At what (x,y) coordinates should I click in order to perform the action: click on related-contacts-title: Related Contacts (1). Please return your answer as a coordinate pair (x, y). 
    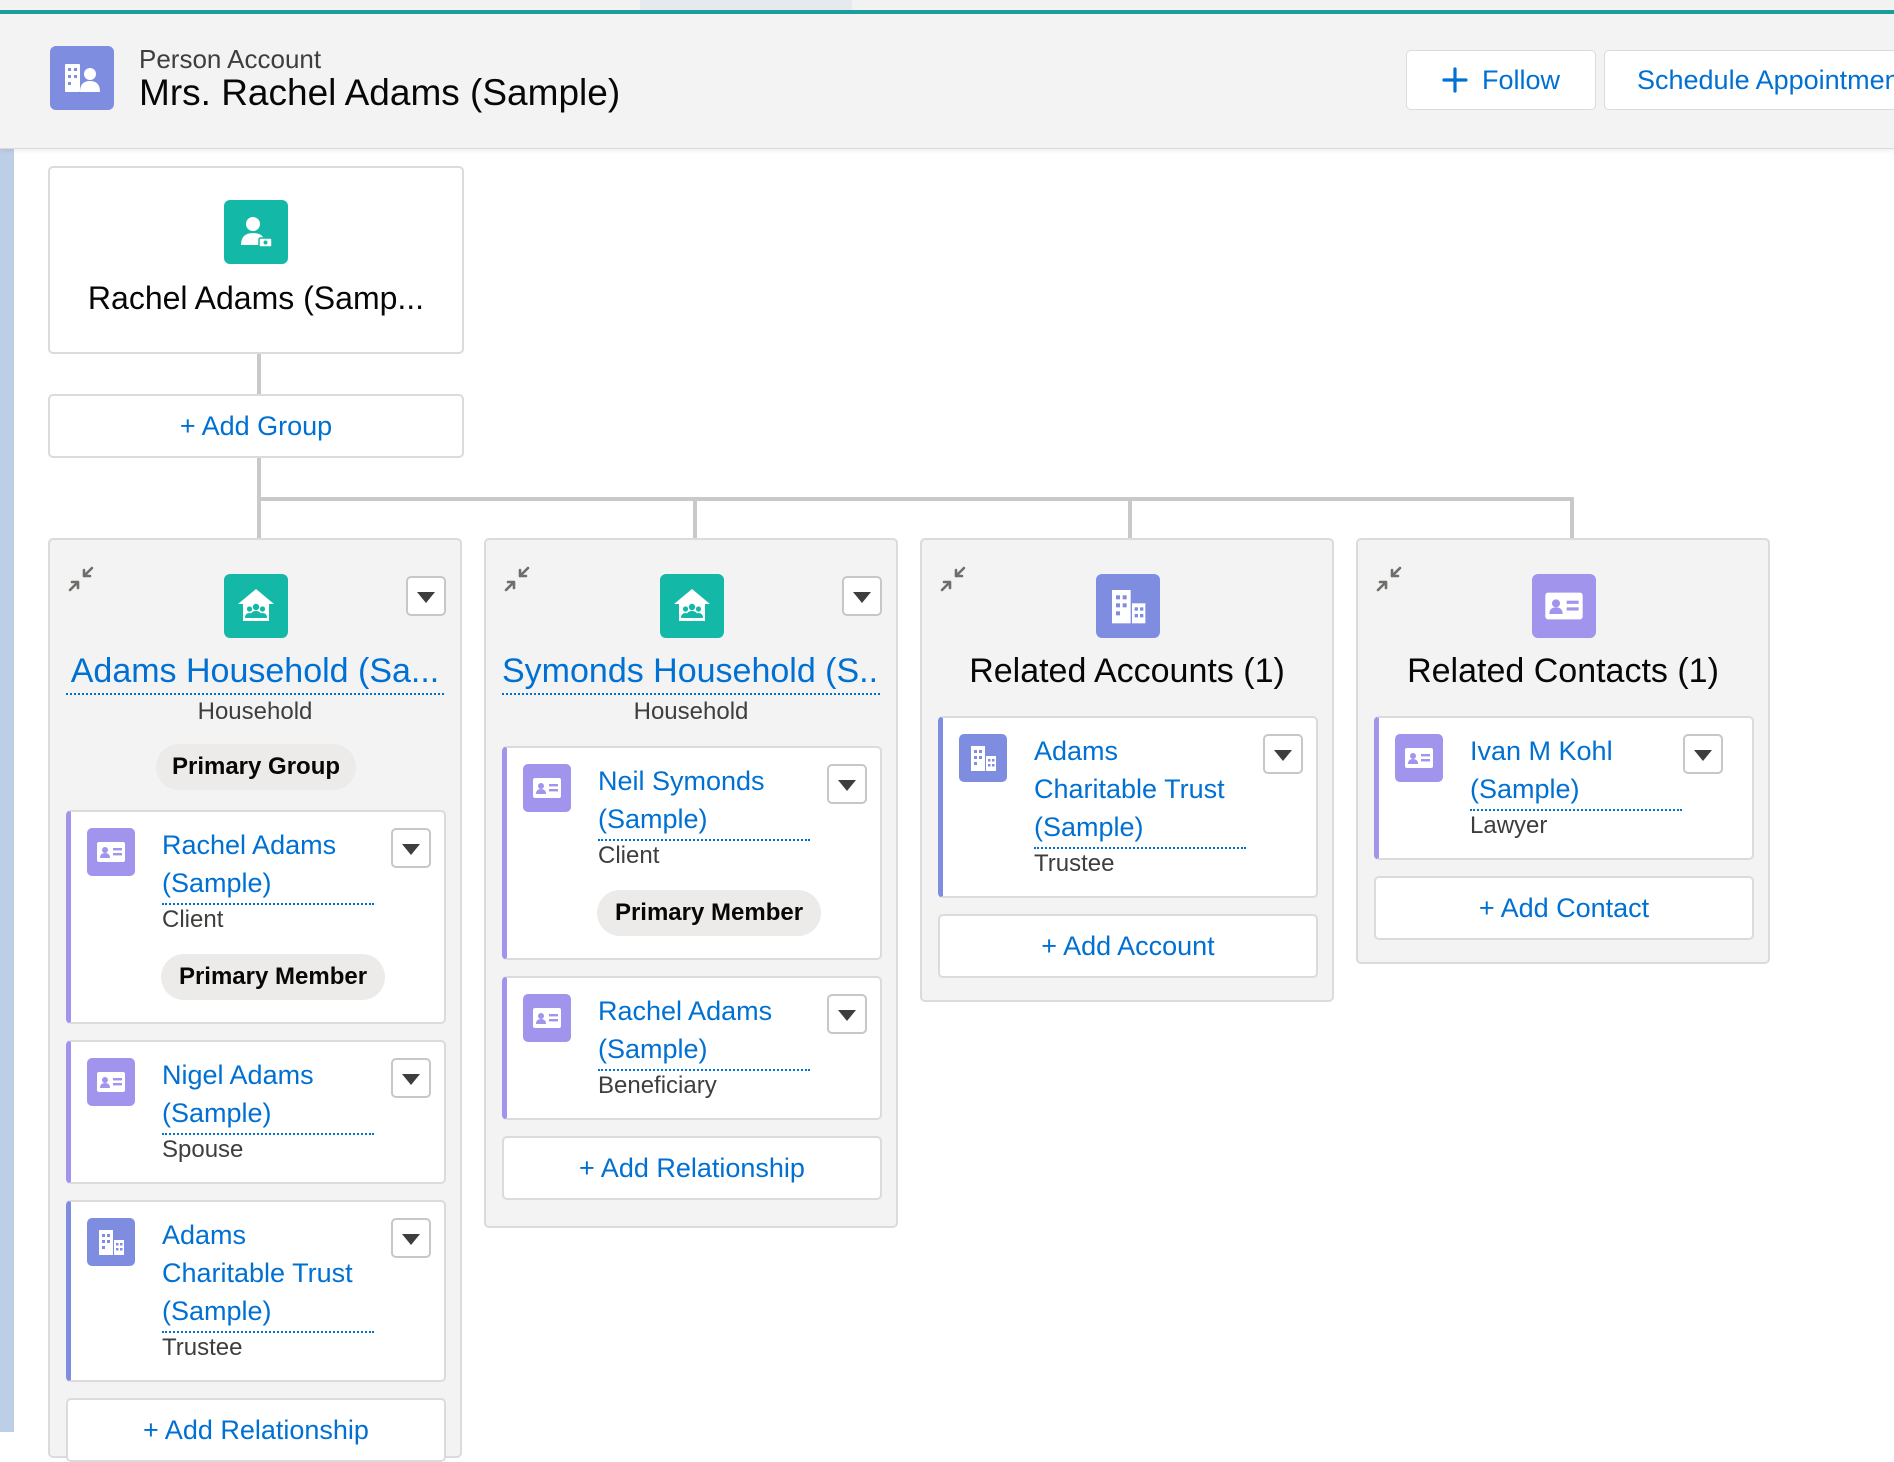
    Looking at the image, I should click on (1563, 671).